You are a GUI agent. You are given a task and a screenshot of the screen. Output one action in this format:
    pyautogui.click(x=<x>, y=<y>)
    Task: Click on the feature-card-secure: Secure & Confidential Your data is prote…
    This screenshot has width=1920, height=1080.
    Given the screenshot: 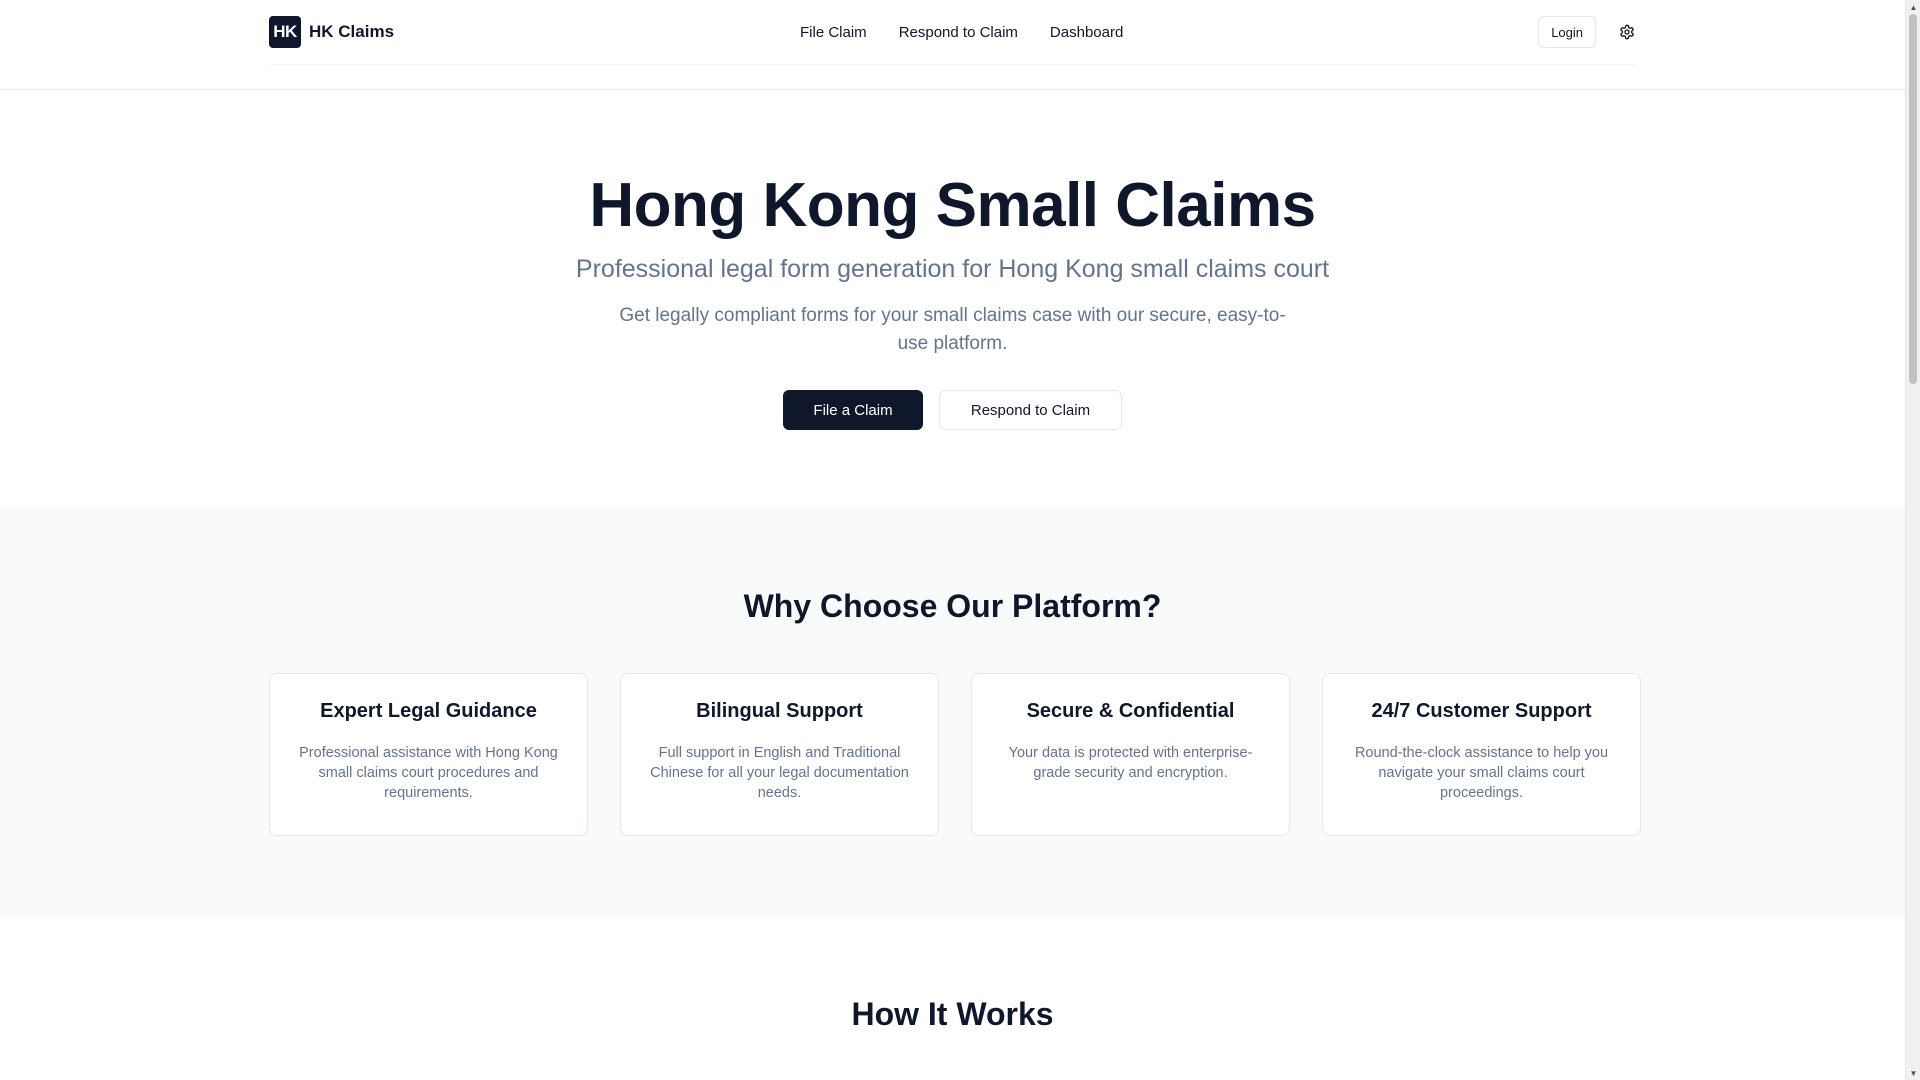 What is the action you would take?
    pyautogui.click(x=1130, y=754)
    